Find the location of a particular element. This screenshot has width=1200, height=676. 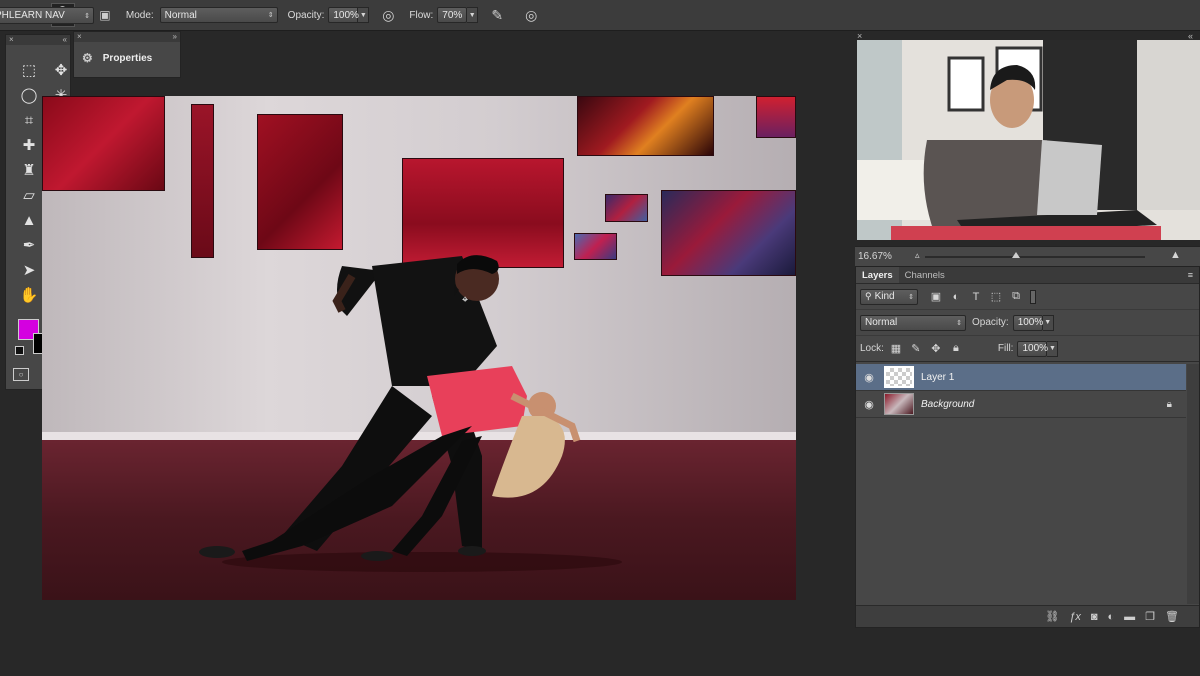

layer-opacity-input: 100% is located at coordinates (1028, 322).